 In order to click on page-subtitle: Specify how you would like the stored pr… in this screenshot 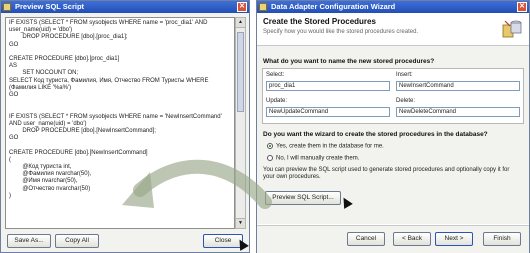, I will do `click(341, 32)`.